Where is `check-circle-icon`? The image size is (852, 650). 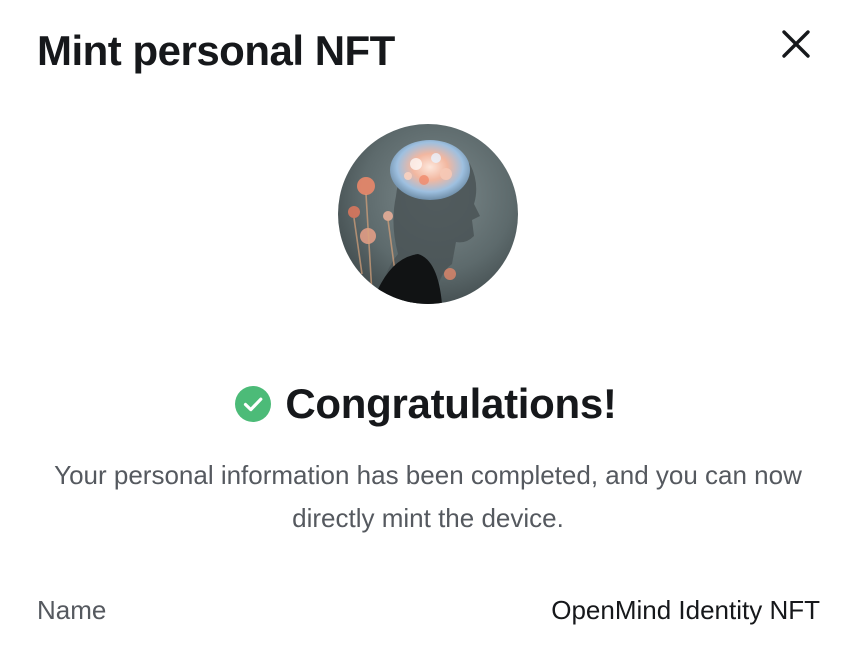
check-circle-icon is located at coordinates (253, 404).